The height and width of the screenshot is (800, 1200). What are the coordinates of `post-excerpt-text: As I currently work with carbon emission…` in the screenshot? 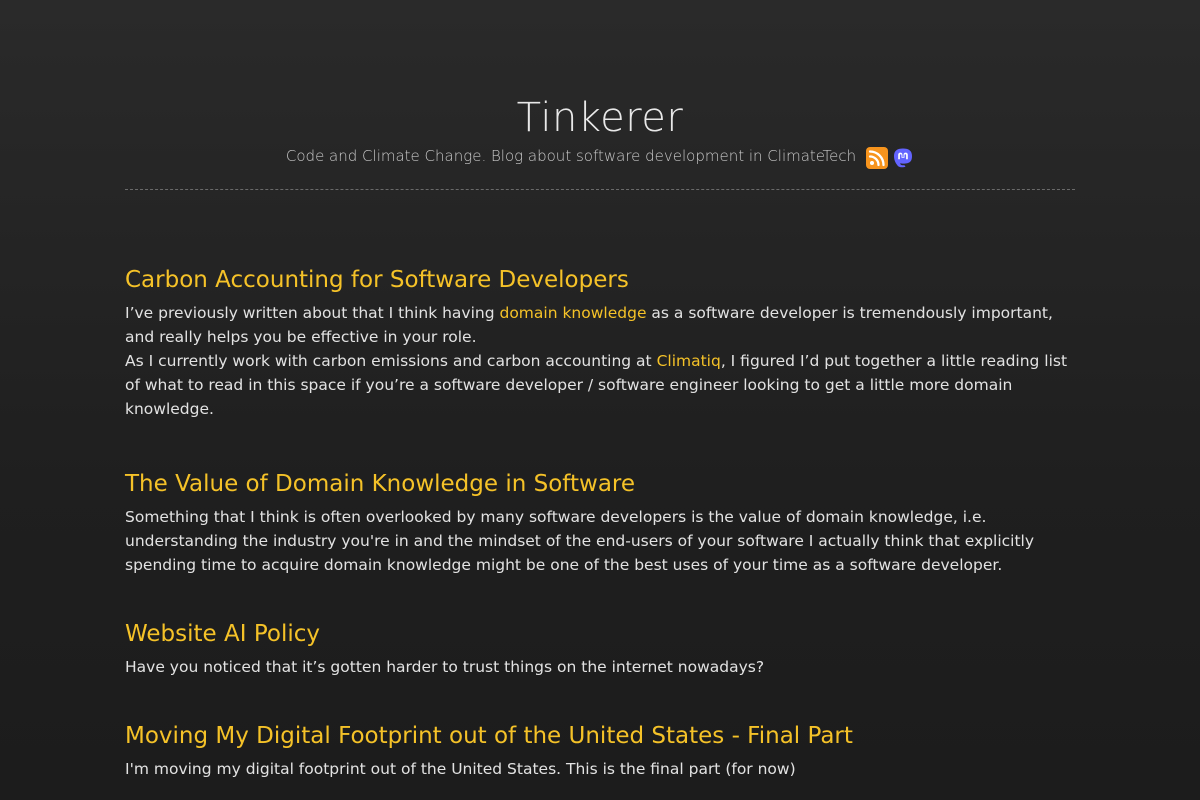 It's located at (391, 361).